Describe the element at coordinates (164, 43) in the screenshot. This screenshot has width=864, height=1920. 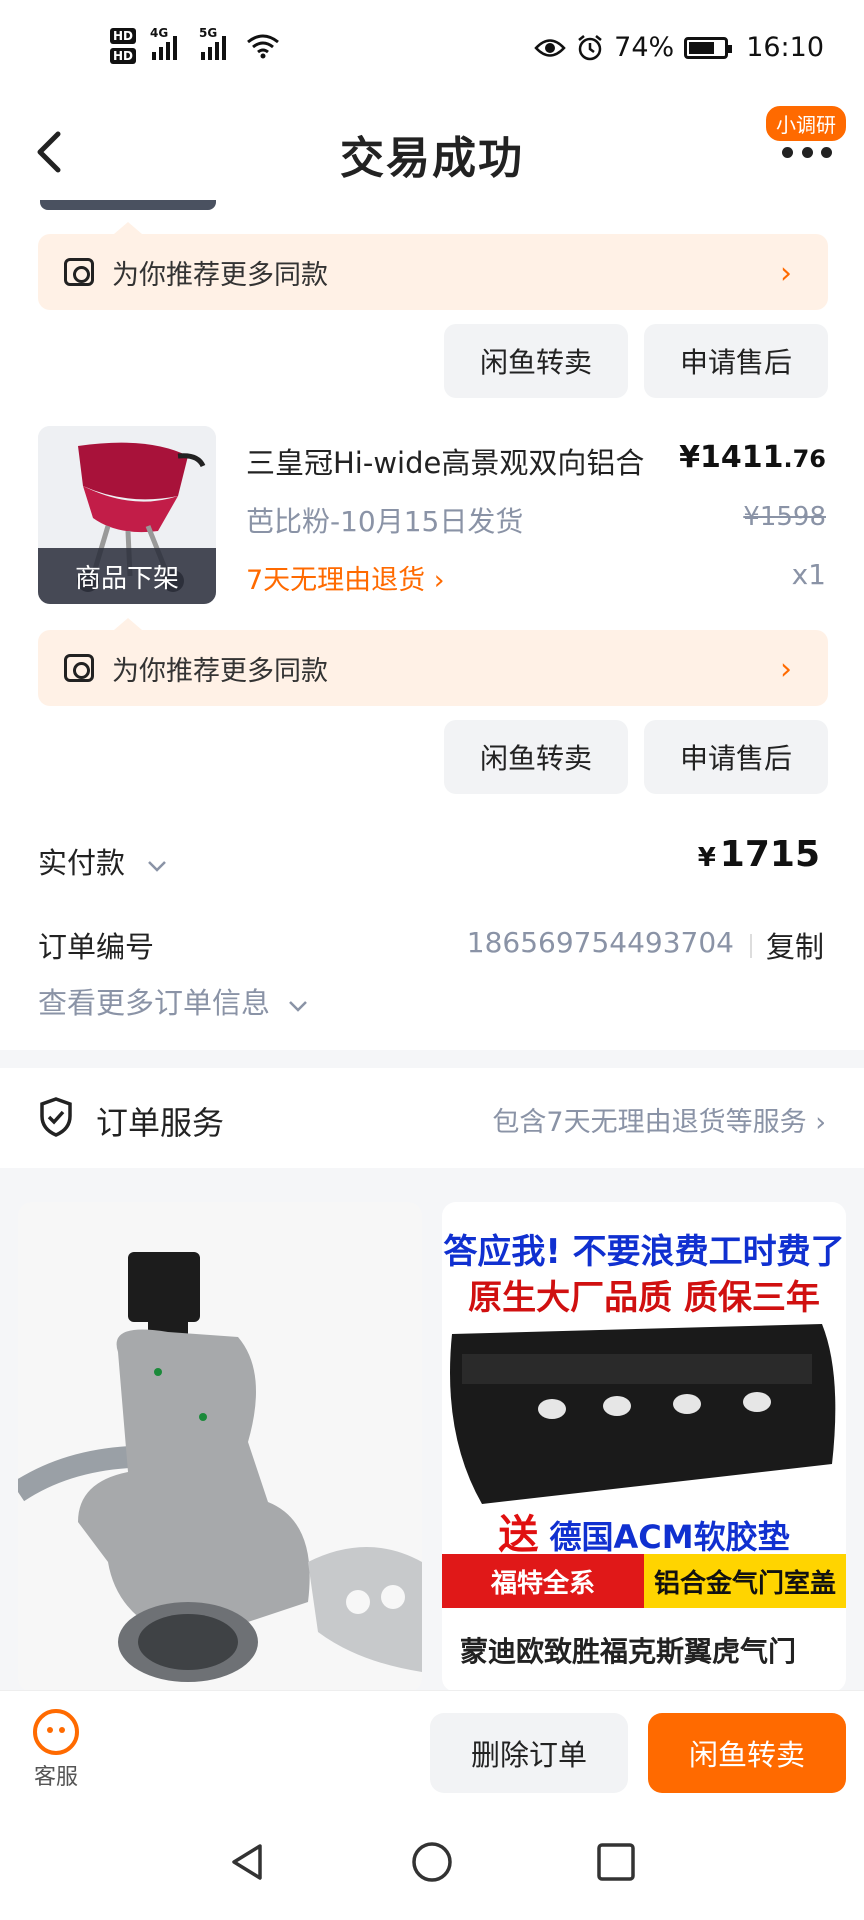
I see `signal-4g-icon: 4G` at that location.